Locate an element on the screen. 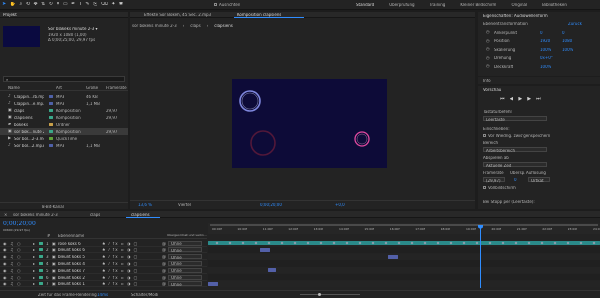 The image size is (600, 298). layer-row: ◉ ♫ ○ ▸ 1 ▣ rose koks 6 ♠ ⁄ fx ▫ ◑ ▢ @ Ohne is located at coordinates (103, 243).